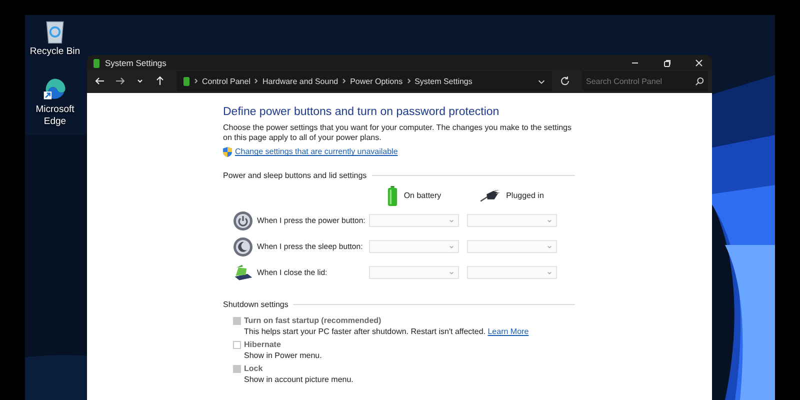 The width and height of the screenshot is (800, 400). Describe the element at coordinates (397, 133) in the screenshot. I see `page-description: Choose the power settings that you want for your computer. The changes you make to the settings on this page apply to all of your power plans.` at that location.